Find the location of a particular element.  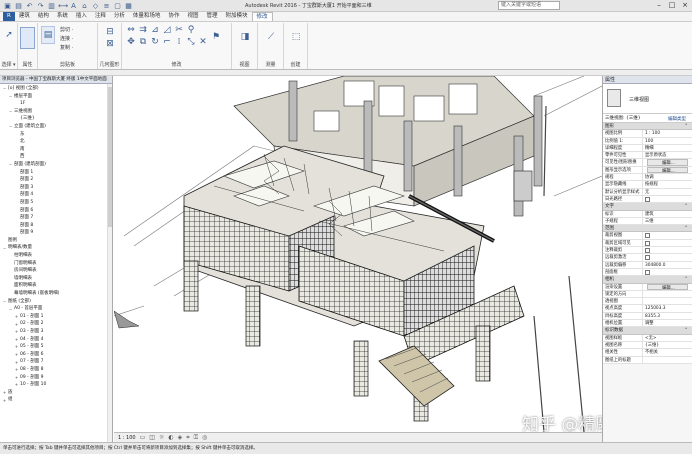

view-scale: 1 : 100 is located at coordinates (127, 438).